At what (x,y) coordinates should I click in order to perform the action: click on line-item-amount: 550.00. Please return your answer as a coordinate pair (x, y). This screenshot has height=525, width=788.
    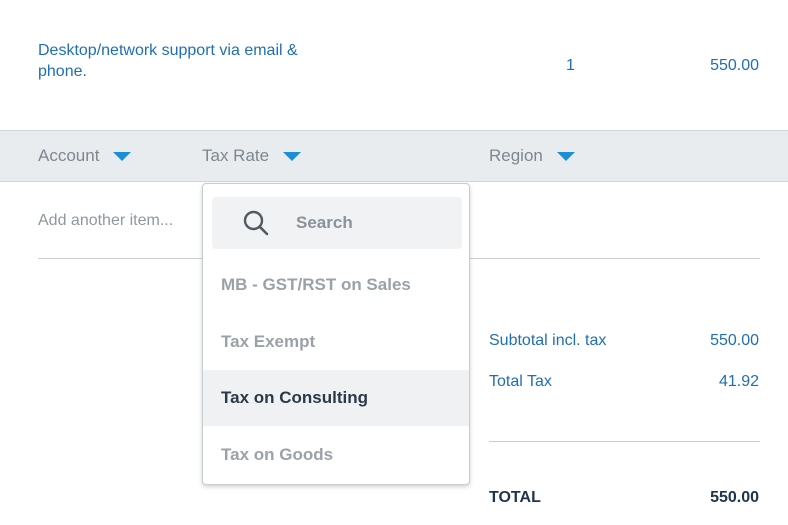
    Looking at the image, I should click on (734, 66).